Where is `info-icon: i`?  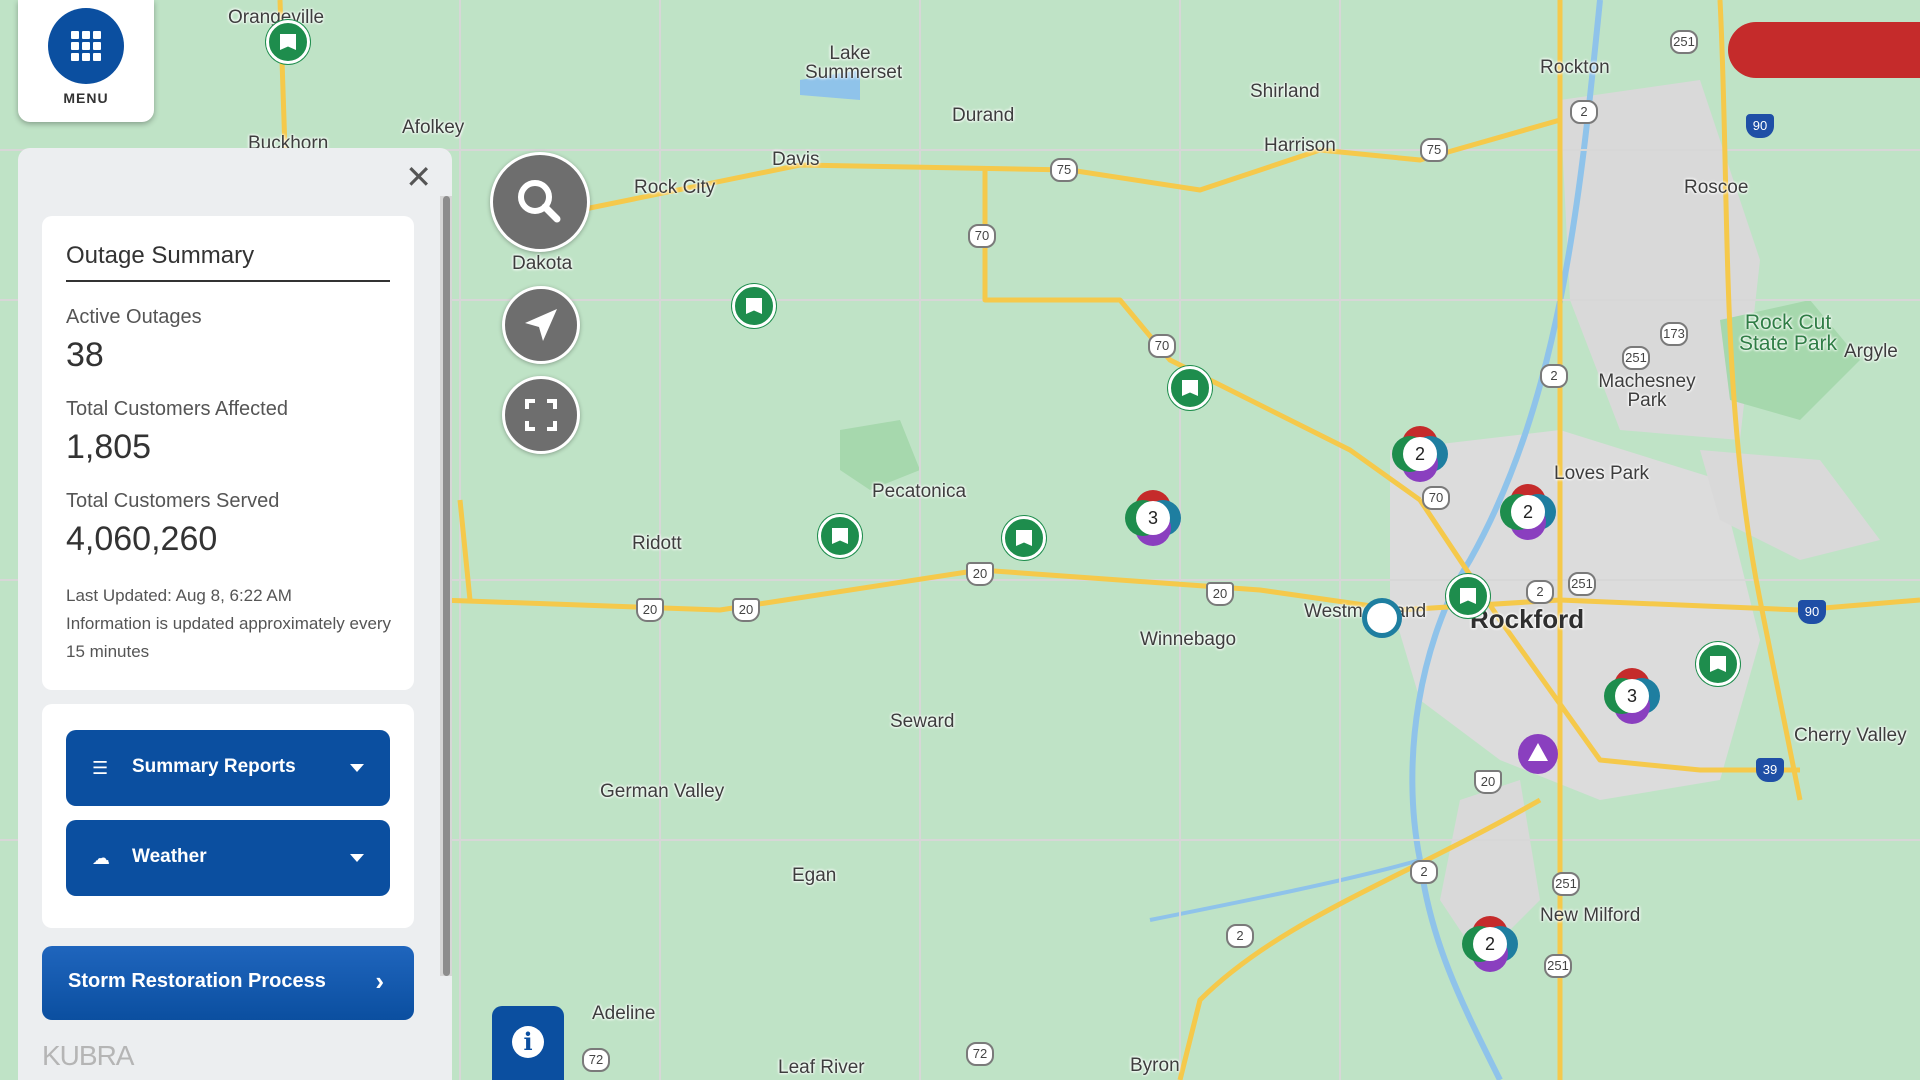
info-icon: i is located at coordinates (528, 1042).